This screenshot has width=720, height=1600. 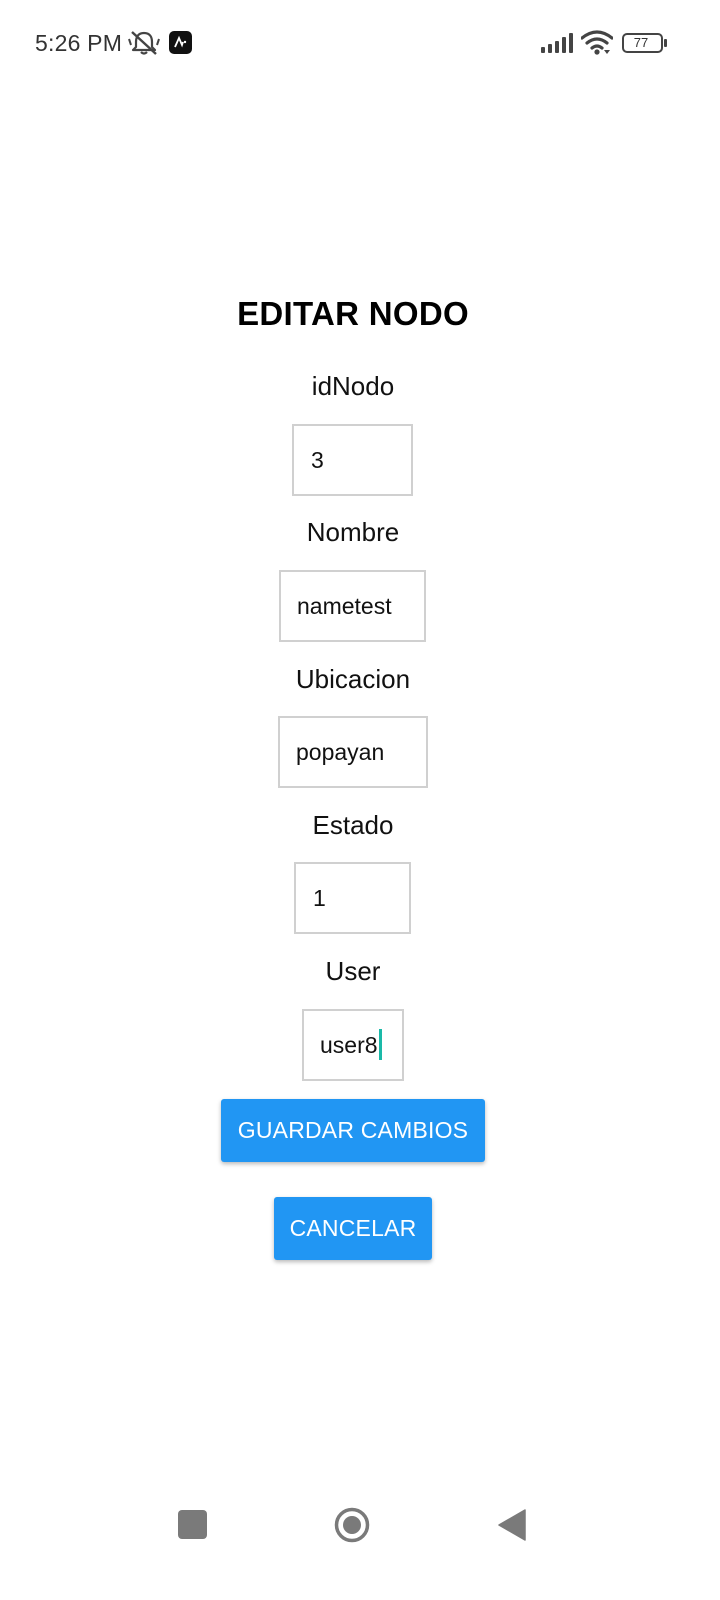 I want to click on status-bar: 5:26 PM 77, so click(x=360, y=45).